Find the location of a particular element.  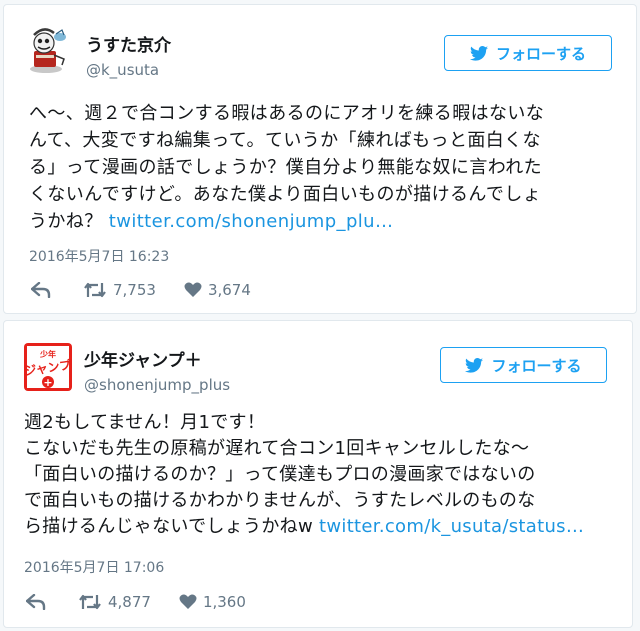

tweet-text-line: 「面白いの描けるのか？」って僕達もプロの漫画家ではないの is located at coordinates (280, 474).